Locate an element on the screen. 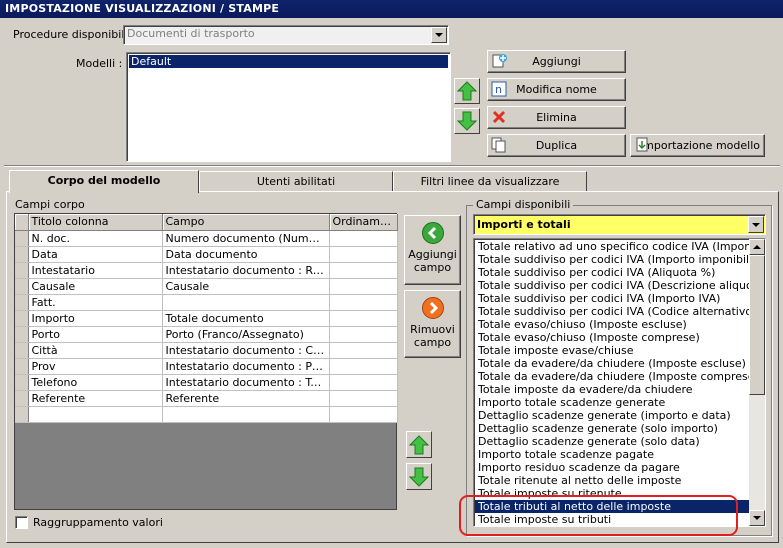  table-row: Referente Referente is located at coordinates (206, 398).